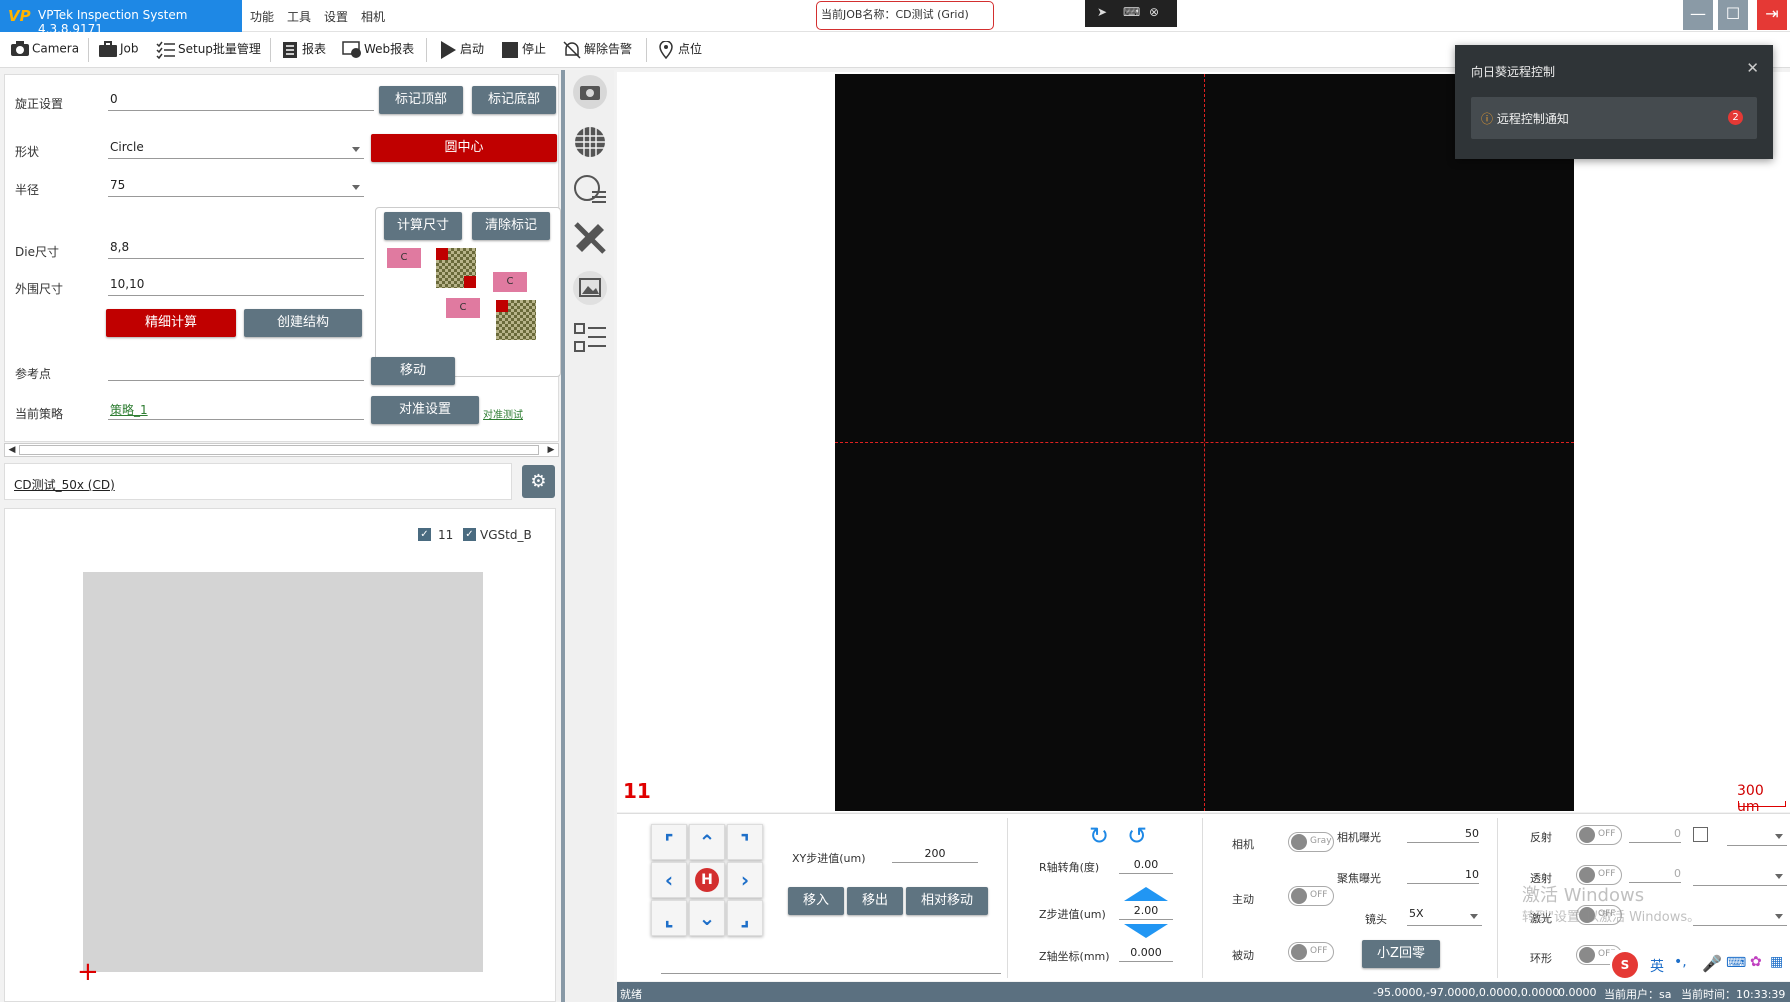 Image resolution: width=1790 pixels, height=1002 pixels. I want to click on gear-refresh-icon: ⚙, so click(538, 481).